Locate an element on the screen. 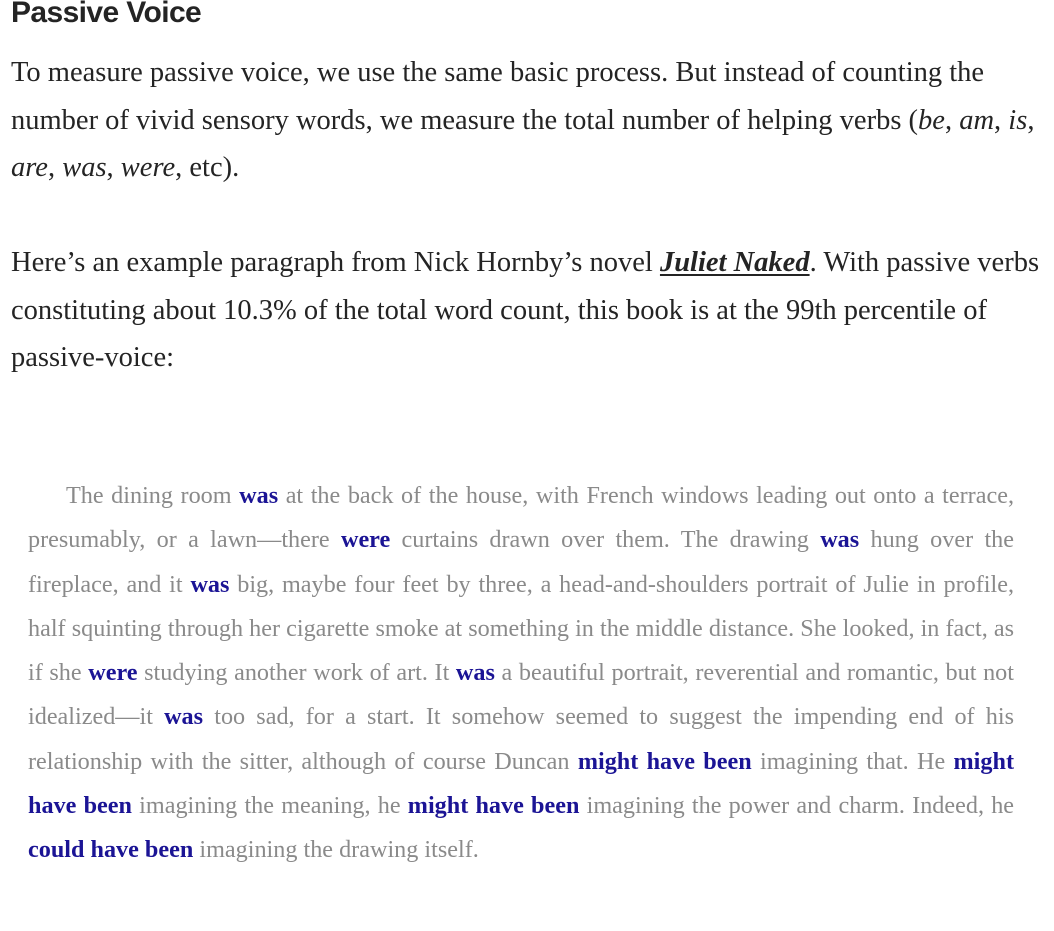 This screenshot has width=1054, height=931. helping-verb-example: were is located at coordinates (148, 167).